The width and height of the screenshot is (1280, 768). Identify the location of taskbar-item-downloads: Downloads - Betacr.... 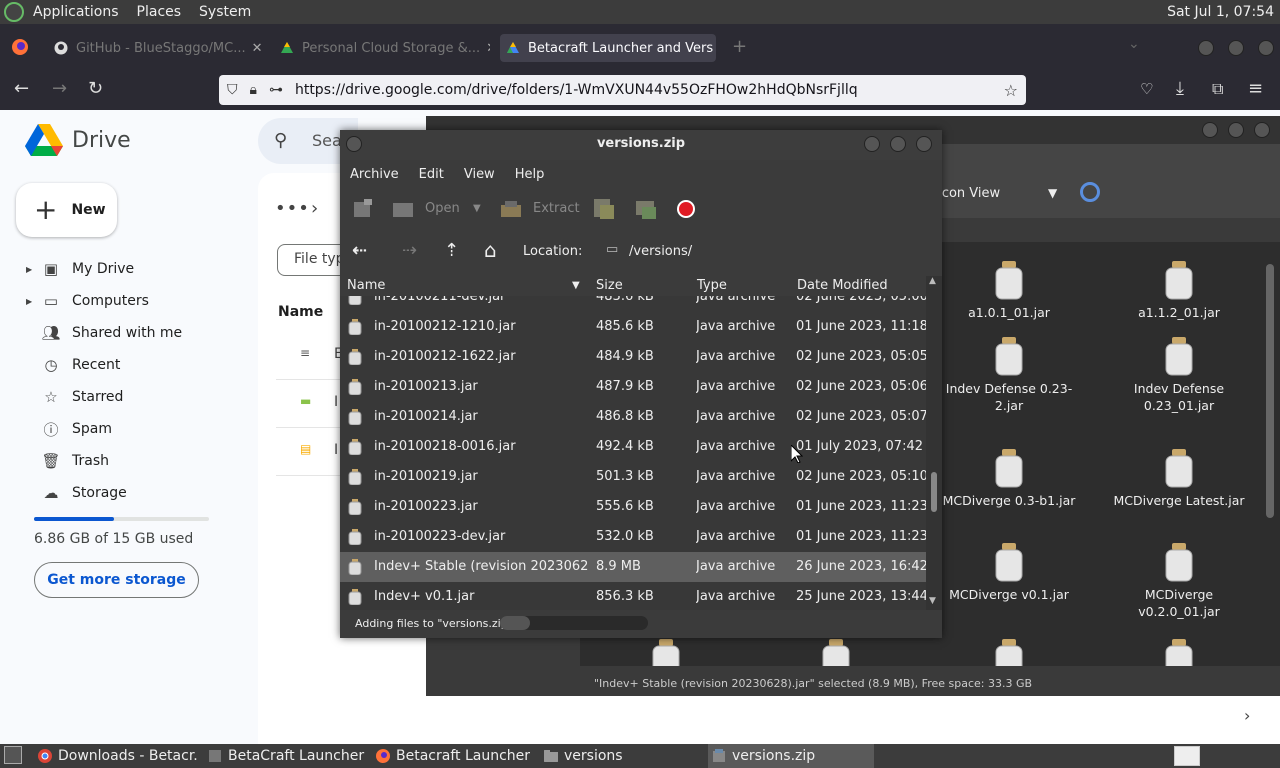
(116, 756).